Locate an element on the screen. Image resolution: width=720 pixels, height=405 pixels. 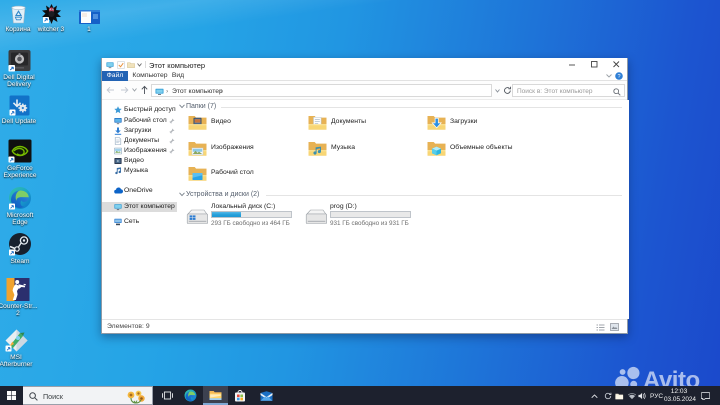
search-box: Поиск в: Этот компьютер is located at coordinates (568, 90).